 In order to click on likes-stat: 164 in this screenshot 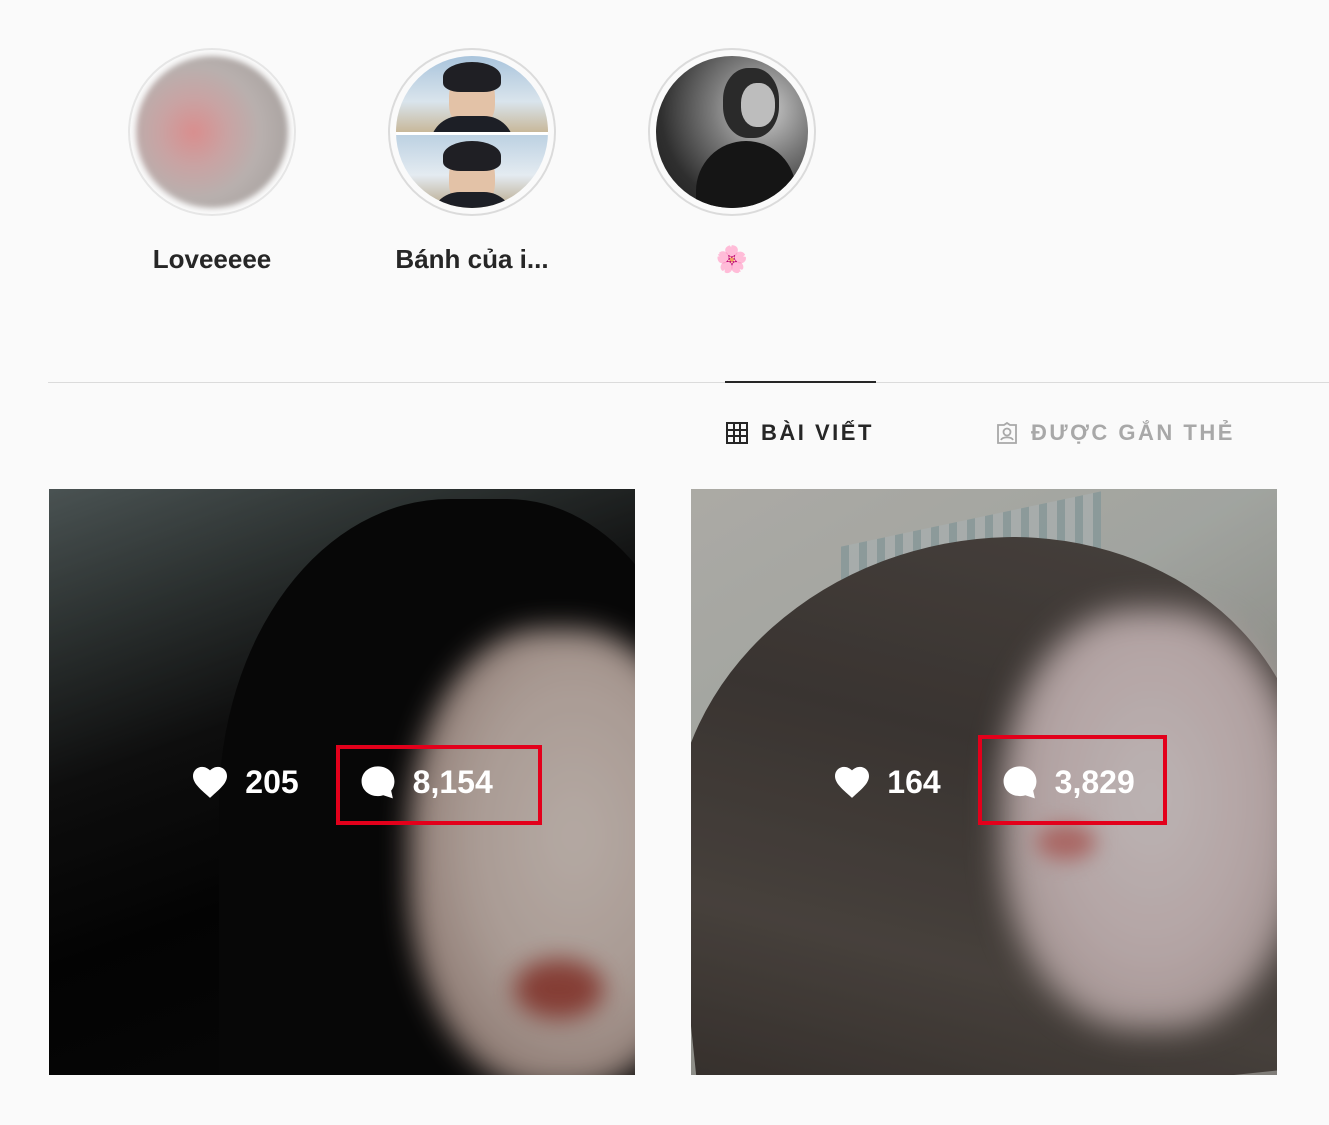, I will do `click(887, 782)`.